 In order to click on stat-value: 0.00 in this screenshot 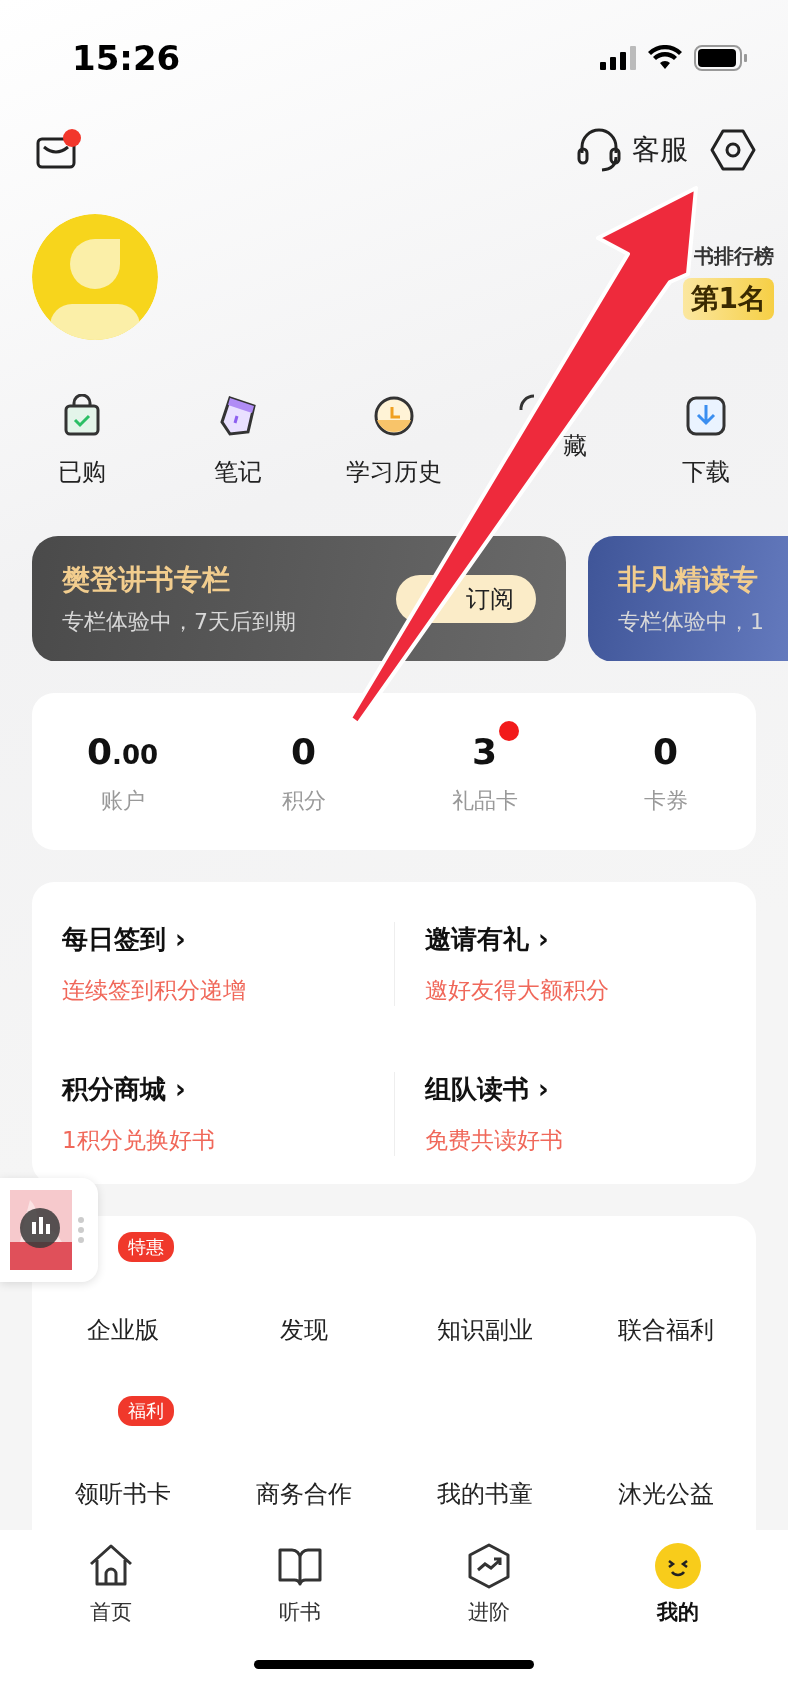, I will do `click(122, 751)`.